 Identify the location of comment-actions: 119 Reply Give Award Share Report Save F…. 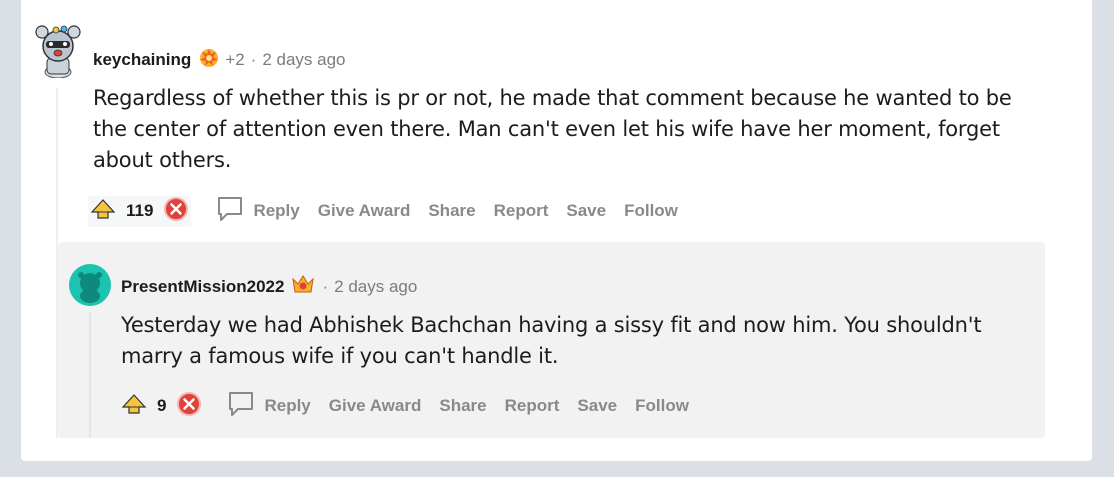
(383, 211).